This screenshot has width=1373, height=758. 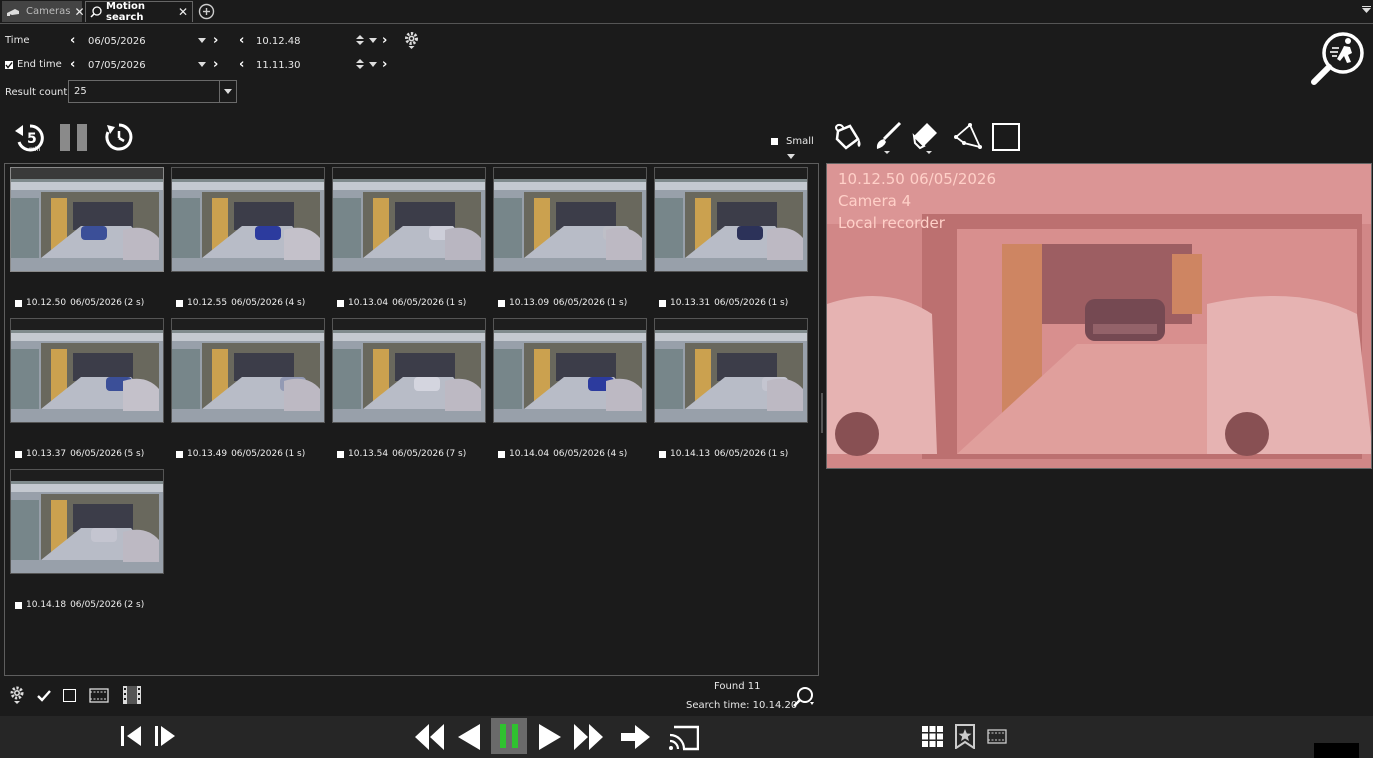 What do you see at coordinates (183, 12) in the screenshot?
I see `tab-motion-search-close-icon: ✕` at bounding box center [183, 12].